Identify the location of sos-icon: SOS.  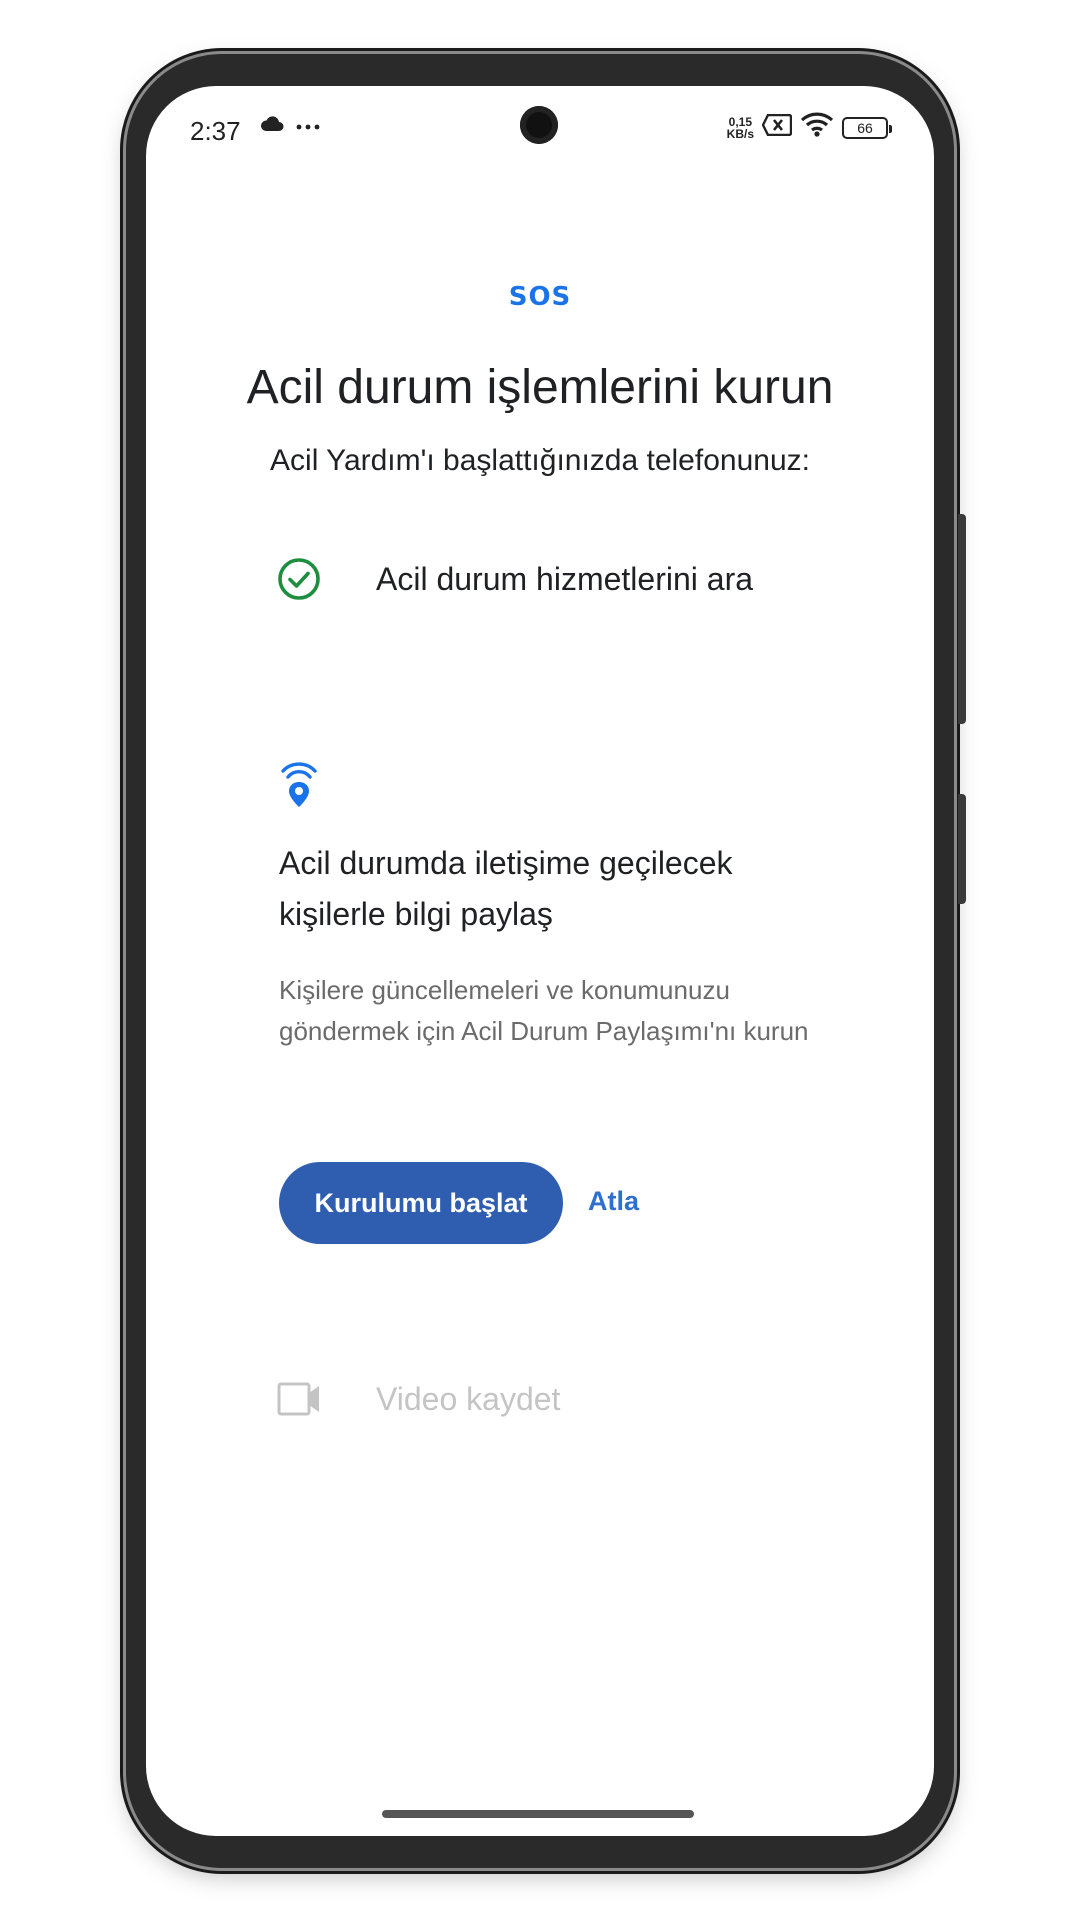
(540, 297).